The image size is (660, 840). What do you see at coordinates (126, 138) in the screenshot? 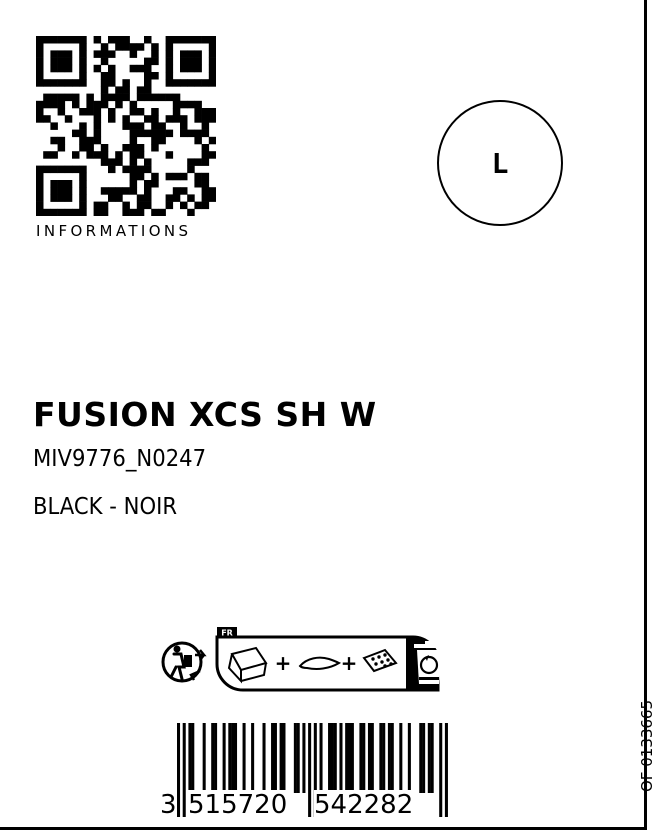
I see `qr-section: INFORMATIONS` at bounding box center [126, 138].